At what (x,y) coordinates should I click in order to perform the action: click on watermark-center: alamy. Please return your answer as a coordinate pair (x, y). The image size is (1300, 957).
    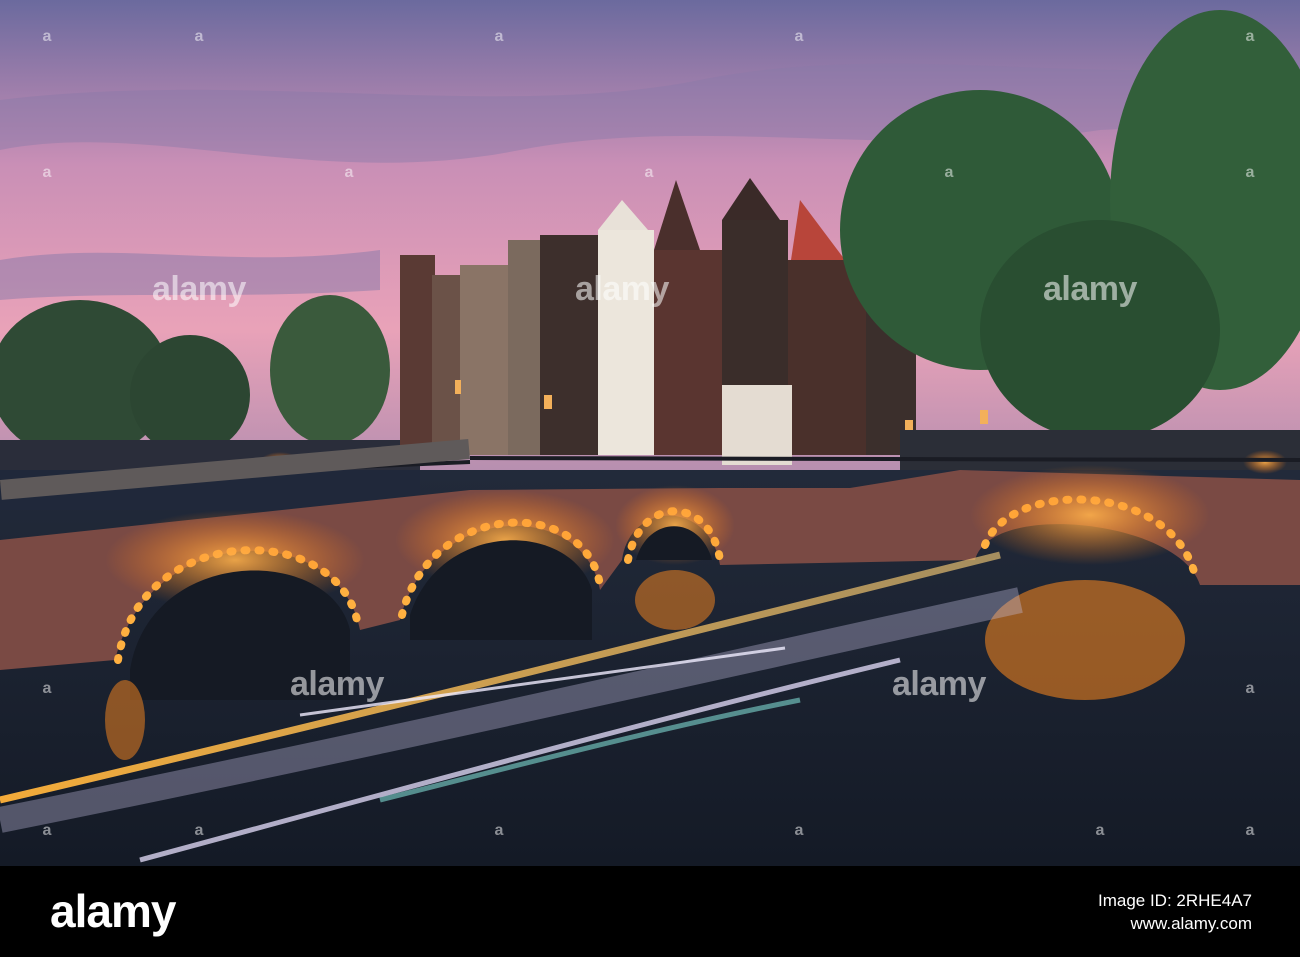
    Looking at the image, I should click on (622, 289).